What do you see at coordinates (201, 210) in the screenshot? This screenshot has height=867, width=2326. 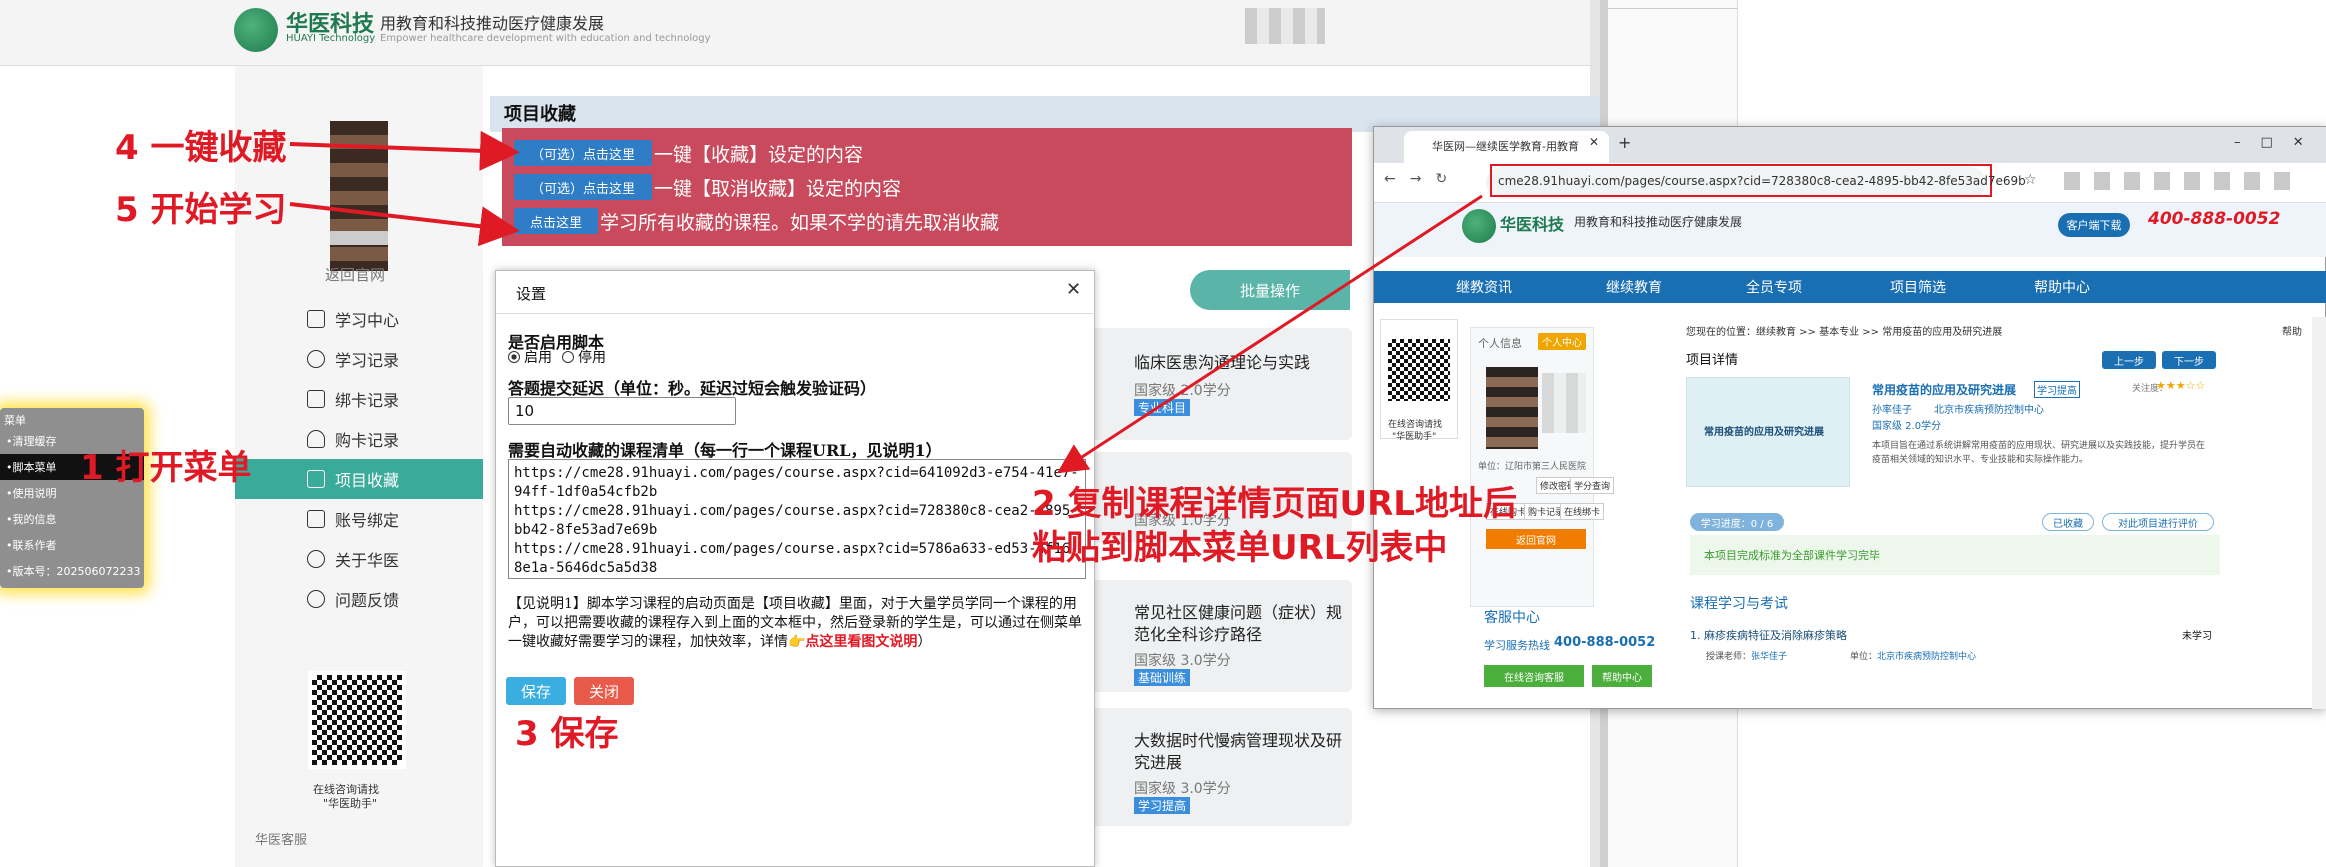 I see `annotation-step-5: 5 开始学习` at bounding box center [201, 210].